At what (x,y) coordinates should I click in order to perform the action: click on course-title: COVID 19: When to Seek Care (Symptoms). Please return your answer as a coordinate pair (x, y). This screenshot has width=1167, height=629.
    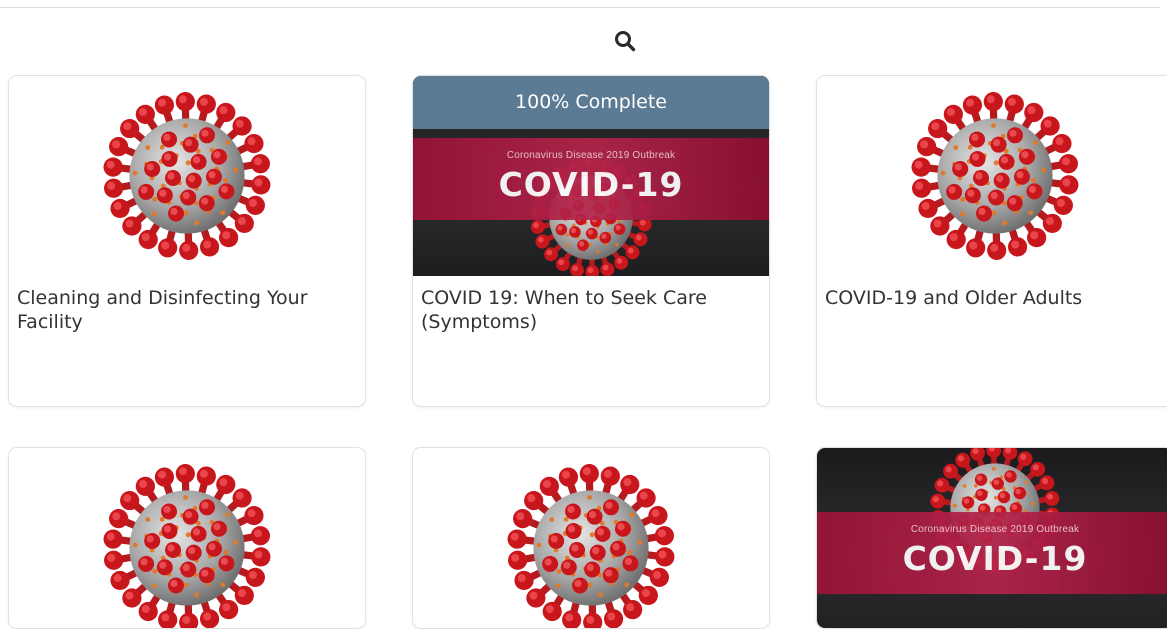
    Looking at the image, I should click on (591, 305).